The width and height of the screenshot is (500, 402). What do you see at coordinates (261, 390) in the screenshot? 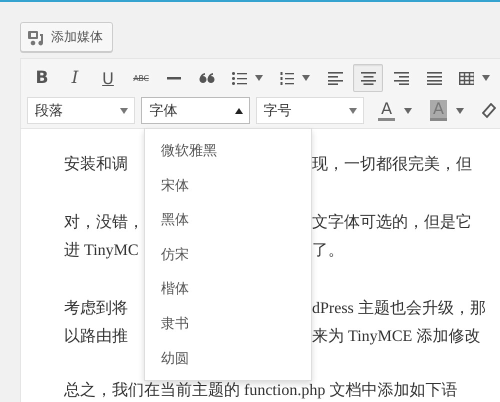
I see `paragraph-text: 总之，我们在当前主题的 function.php 文档中添加如下语` at bounding box center [261, 390].